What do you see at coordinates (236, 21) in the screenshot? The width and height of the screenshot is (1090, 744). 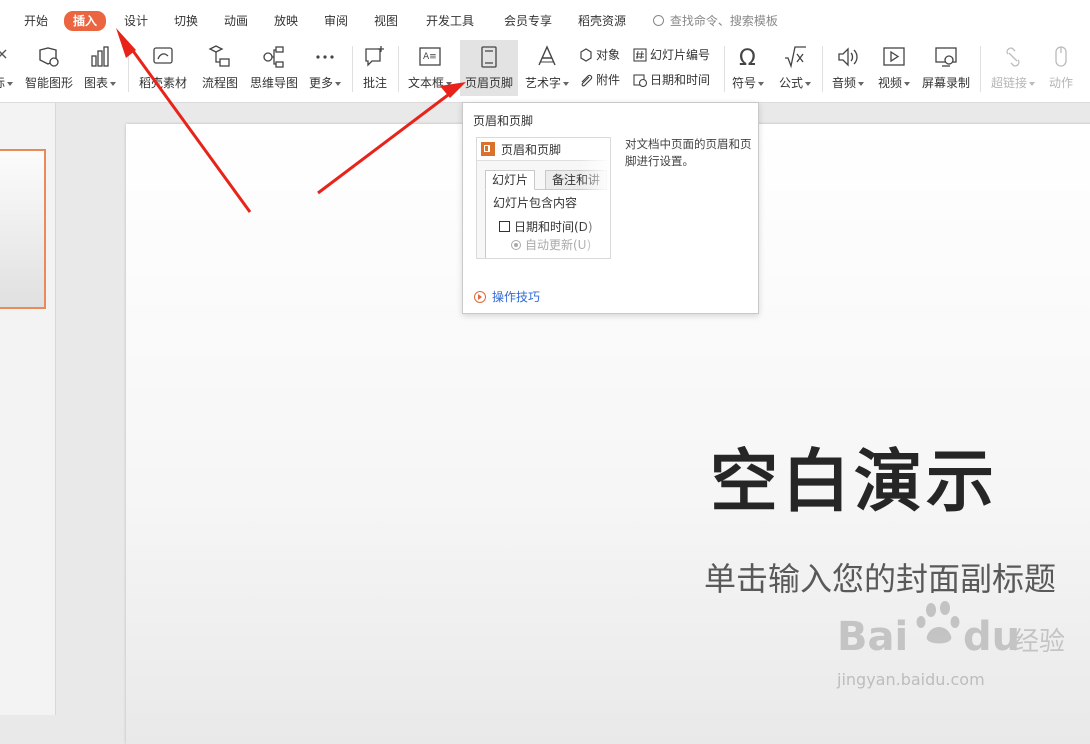 I see `tab-animation: 动画` at bounding box center [236, 21].